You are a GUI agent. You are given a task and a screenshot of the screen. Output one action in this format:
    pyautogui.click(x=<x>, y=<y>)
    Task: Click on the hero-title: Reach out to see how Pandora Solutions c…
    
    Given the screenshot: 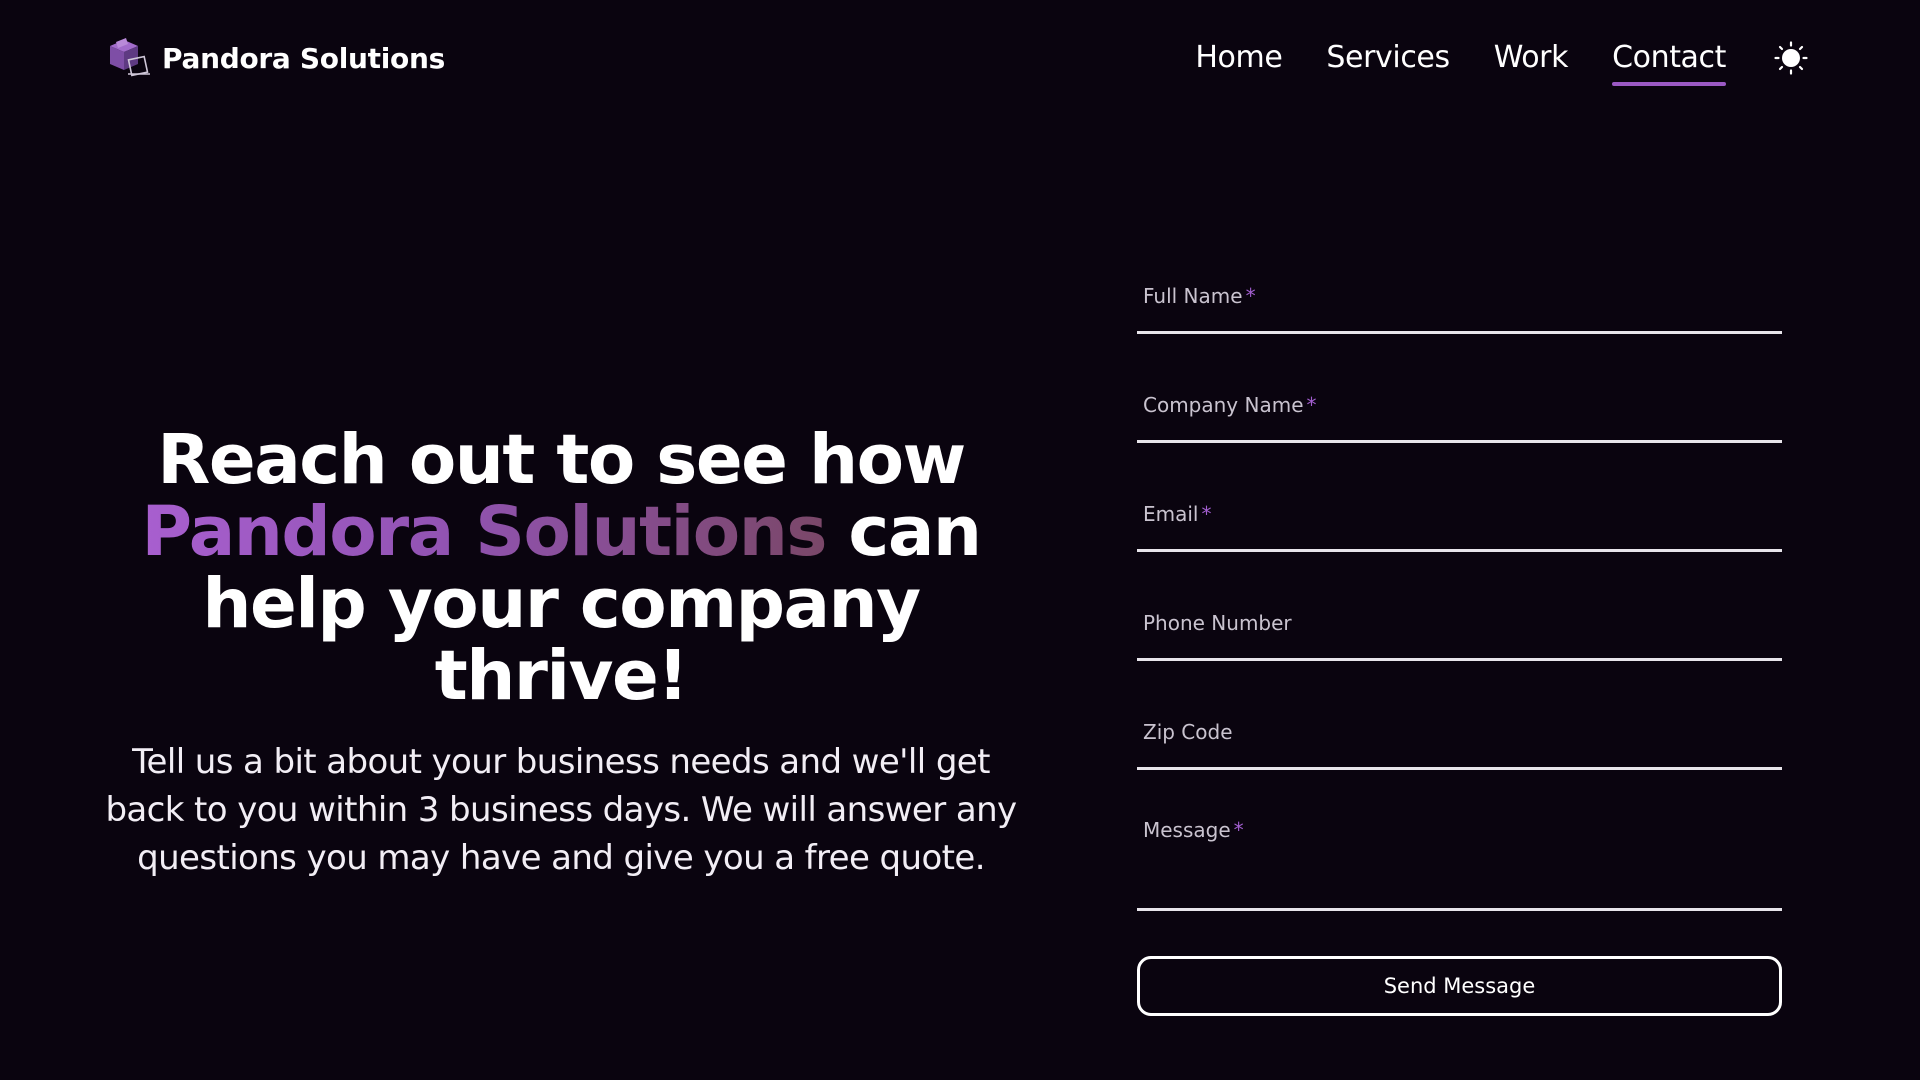 What is the action you would take?
    pyautogui.click(x=561, y=568)
    